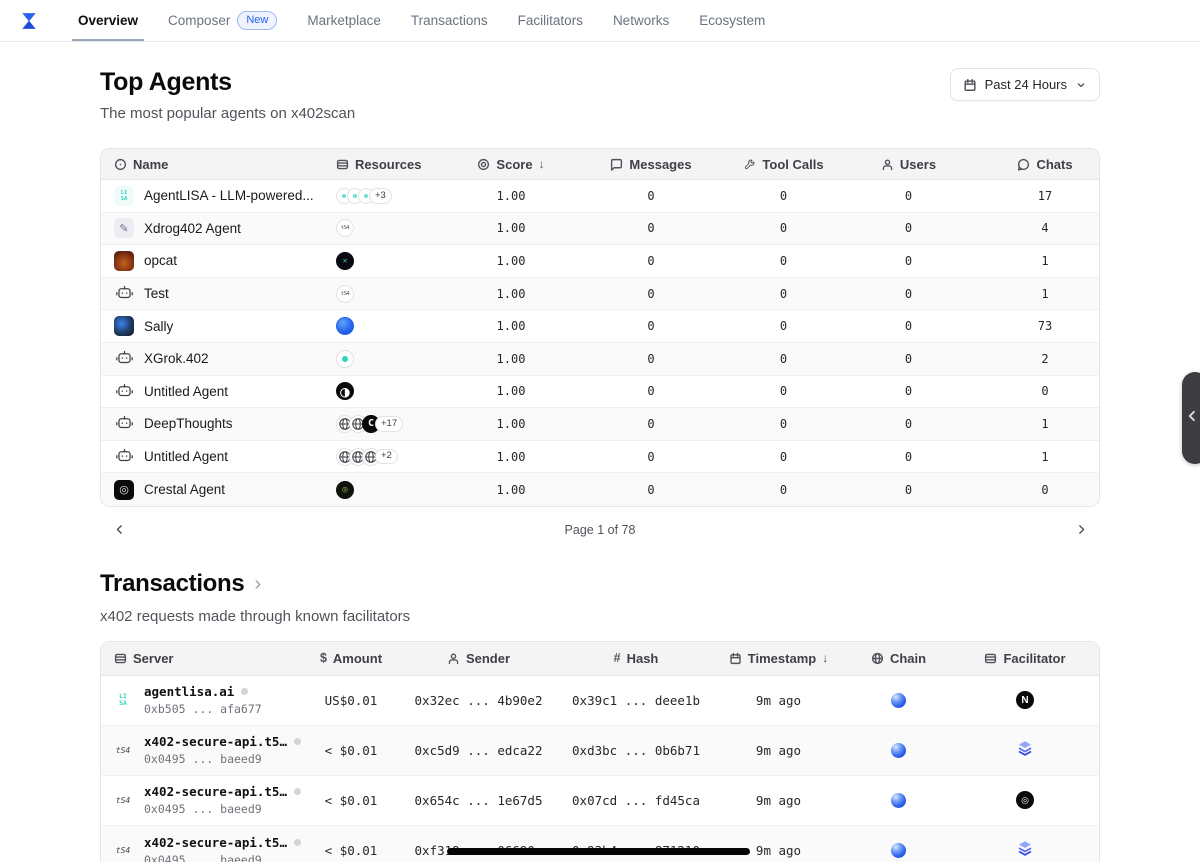  Describe the element at coordinates (188, 424) in the screenshot. I see `agent-name: DeepThoughts` at that location.